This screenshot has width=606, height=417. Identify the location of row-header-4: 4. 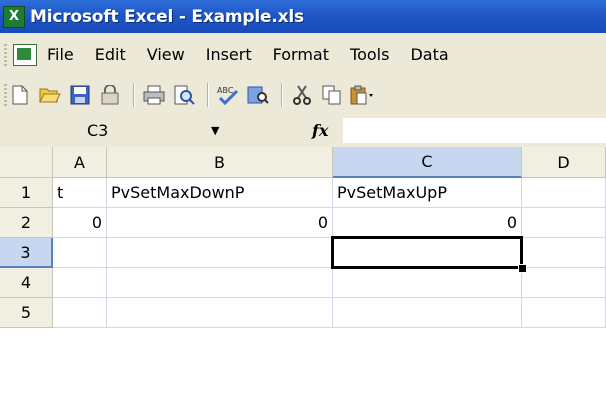
(26, 283).